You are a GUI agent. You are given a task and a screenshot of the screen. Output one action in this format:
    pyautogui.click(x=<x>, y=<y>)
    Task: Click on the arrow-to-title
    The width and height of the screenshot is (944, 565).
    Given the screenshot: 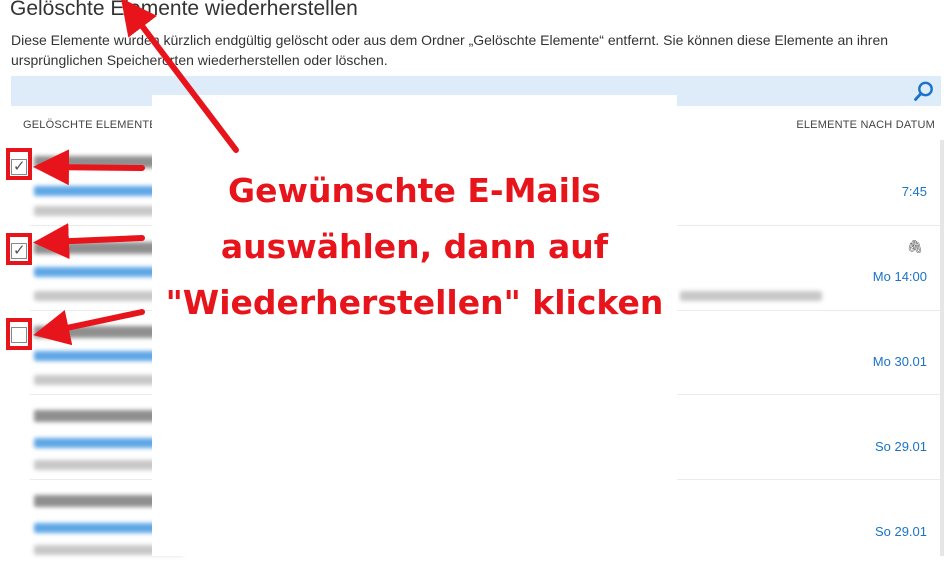 What is the action you would take?
    pyautogui.click(x=179, y=76)
    